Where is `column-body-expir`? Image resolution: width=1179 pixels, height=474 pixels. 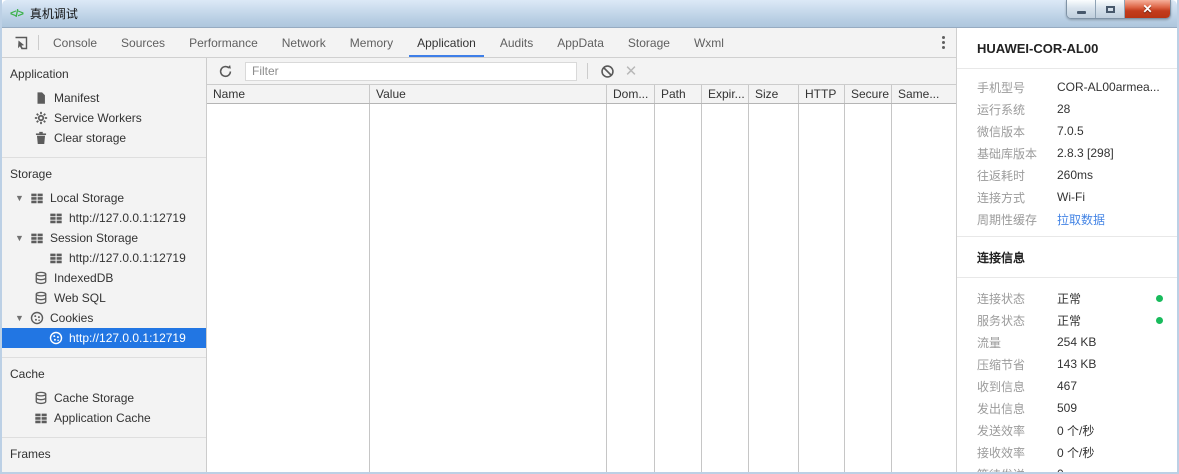 column-body-expir is located at coordinates (725, 288).